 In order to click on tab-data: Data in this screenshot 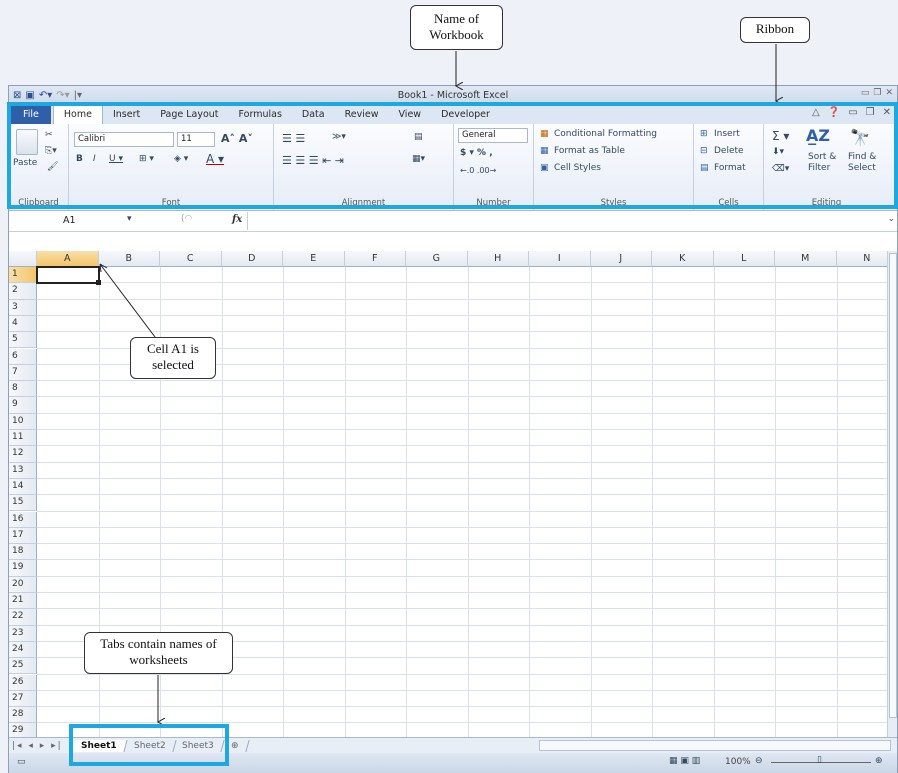, I will do `click(313, 115)`.